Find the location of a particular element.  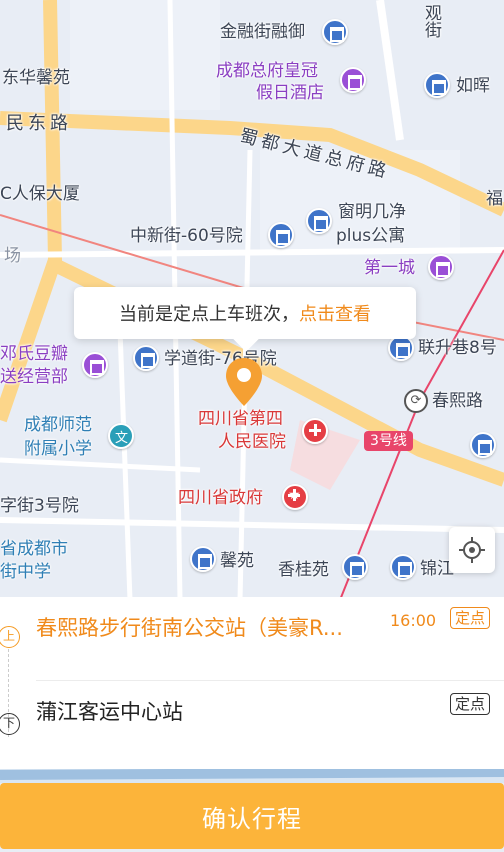

map-label: 观街 is located at coordinates (431, 21).